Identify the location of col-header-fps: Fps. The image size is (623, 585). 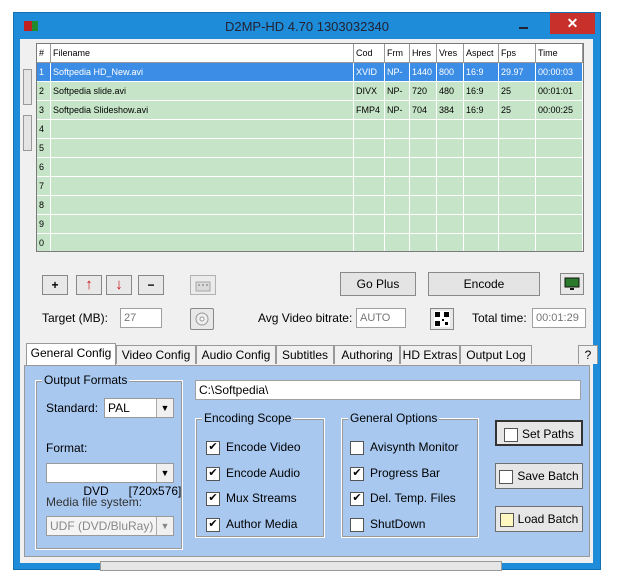
(517, 53).